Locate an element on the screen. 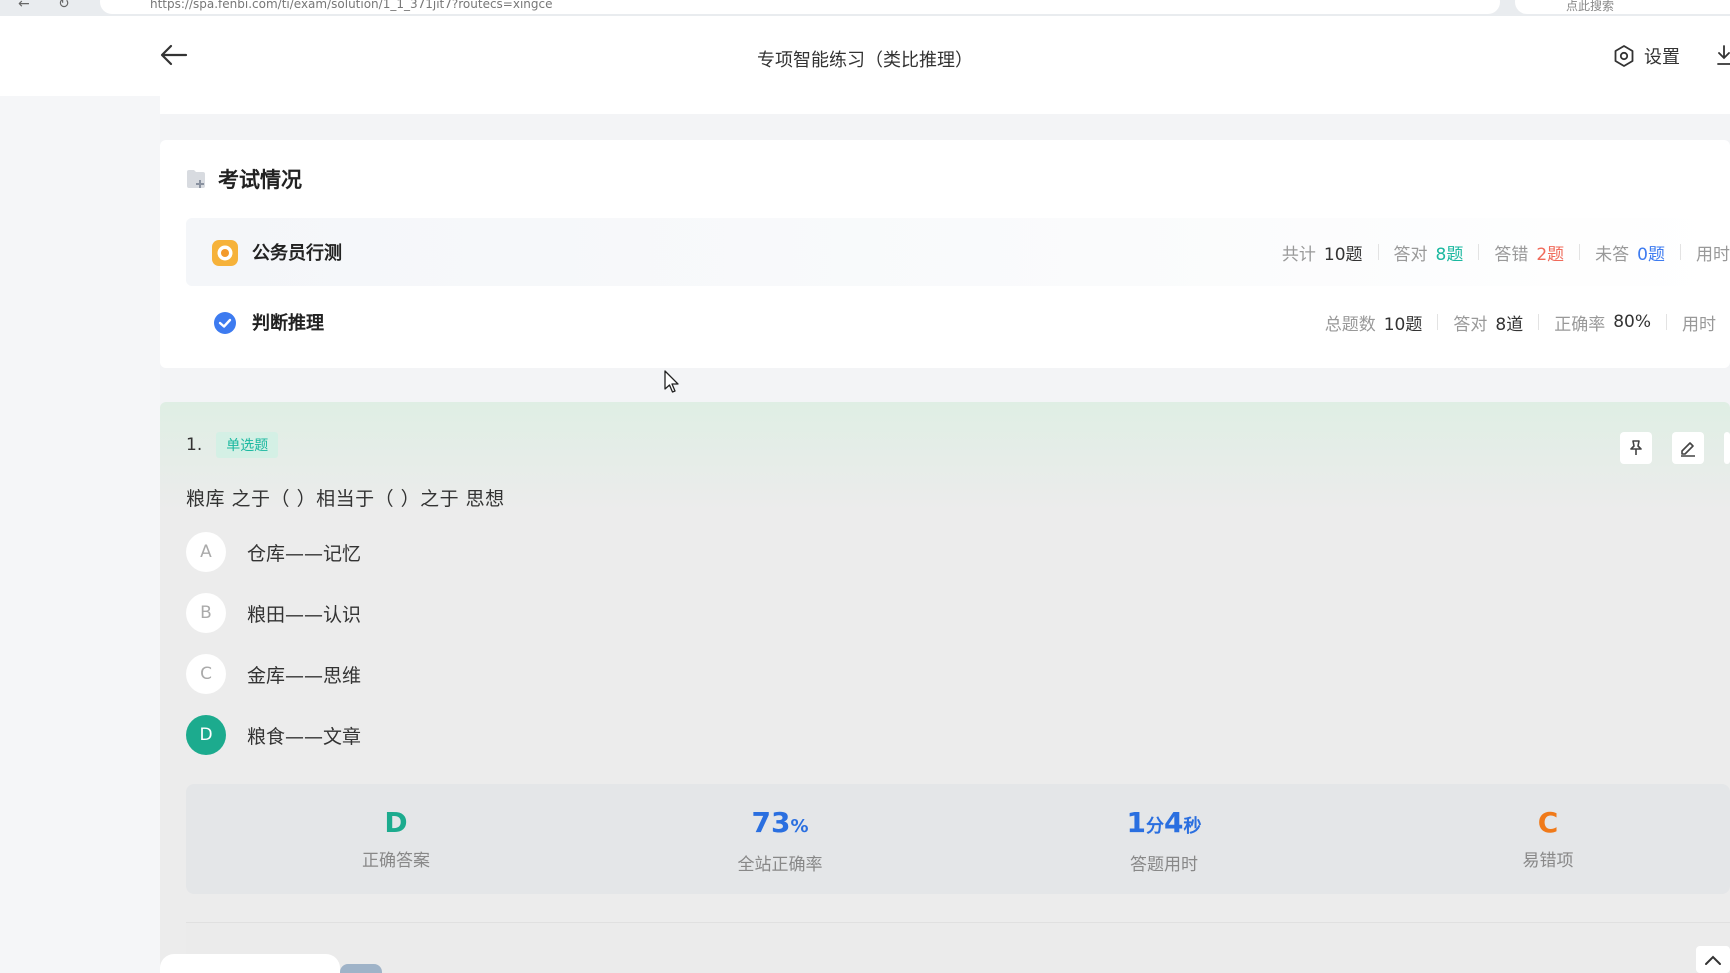 This screenshot has width=1730, height=973. answer-time-stat: 1分4秒 答题用时 is located at coordinates (1164, 840).